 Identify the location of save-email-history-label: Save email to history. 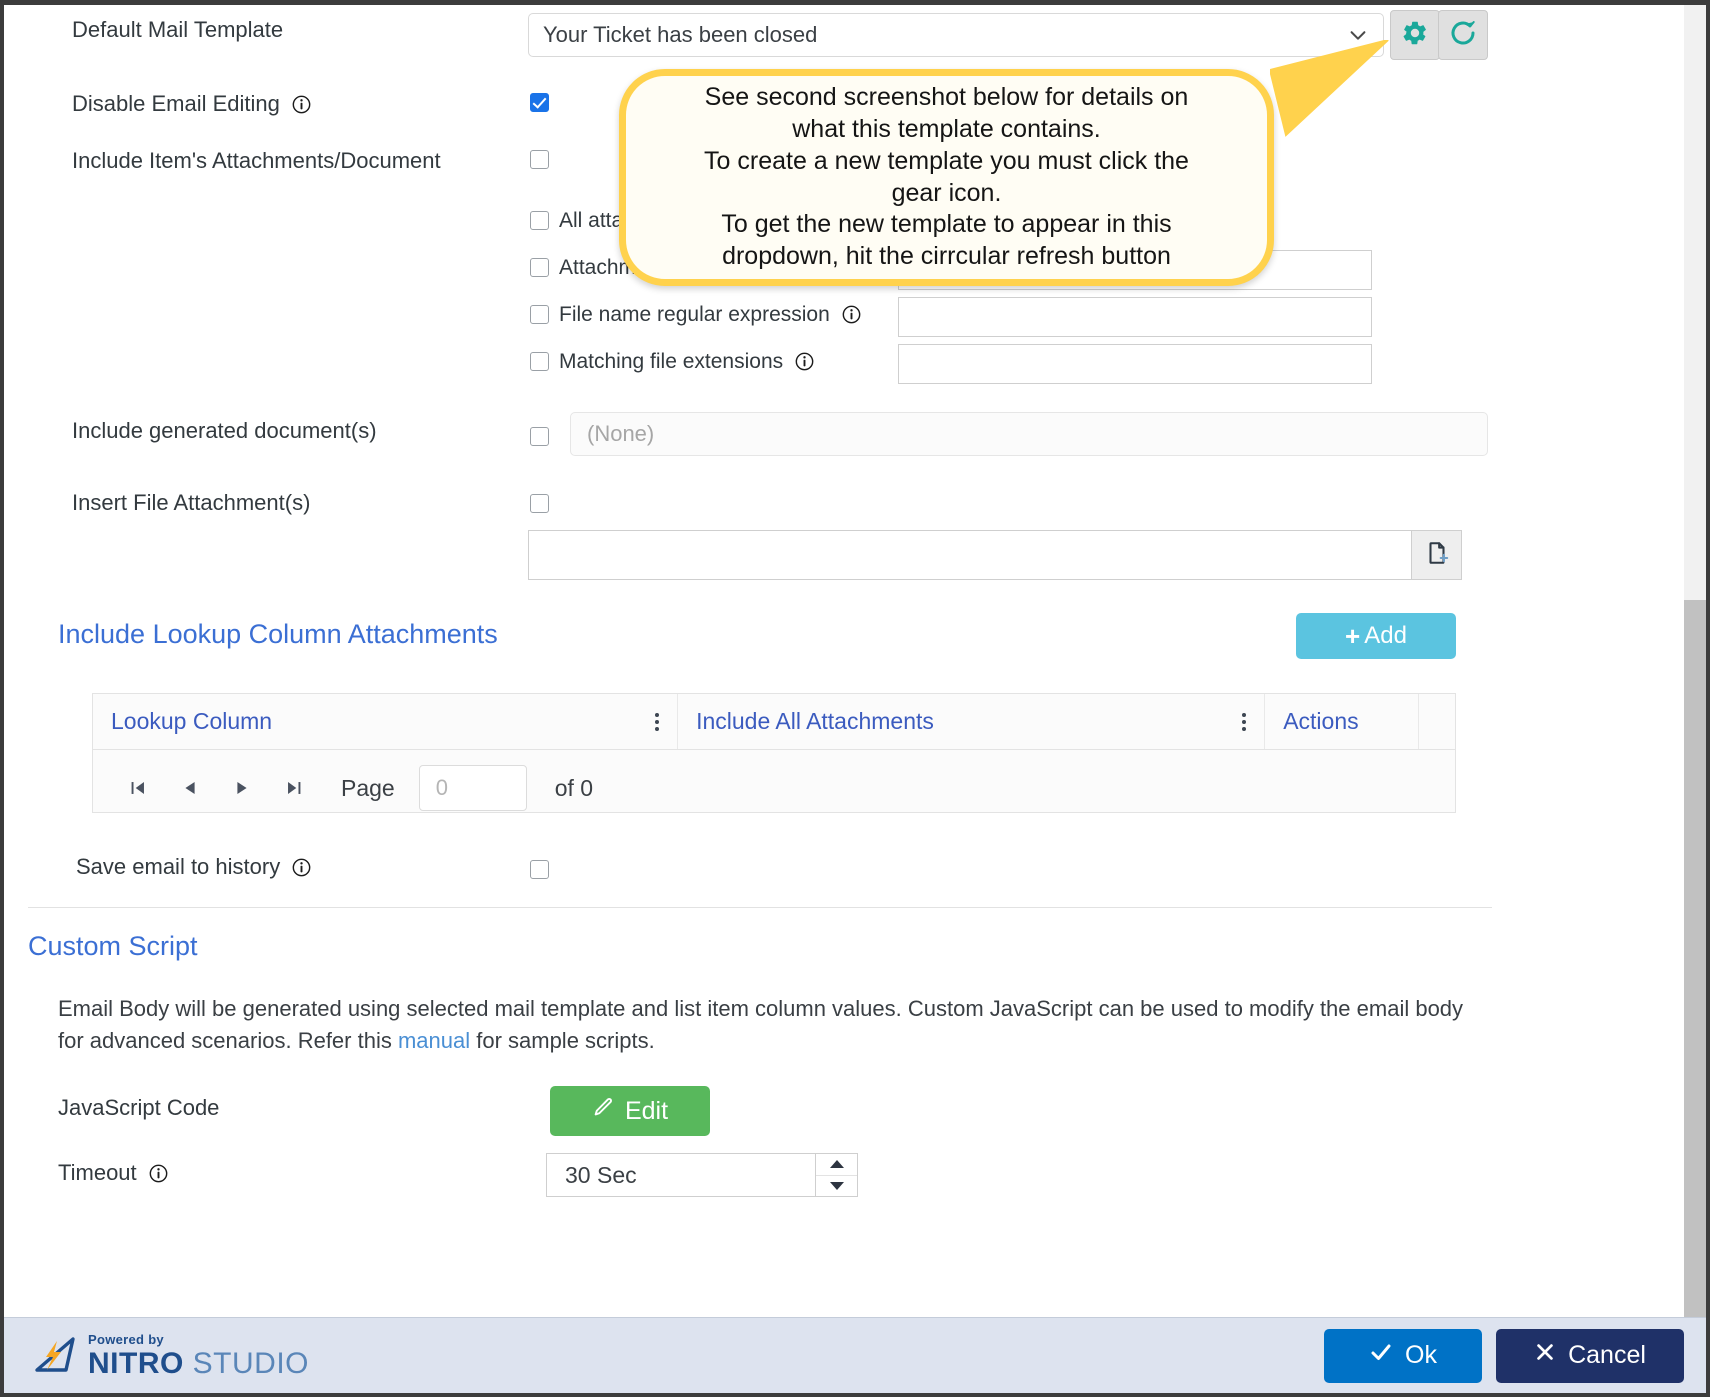
(178, 866).